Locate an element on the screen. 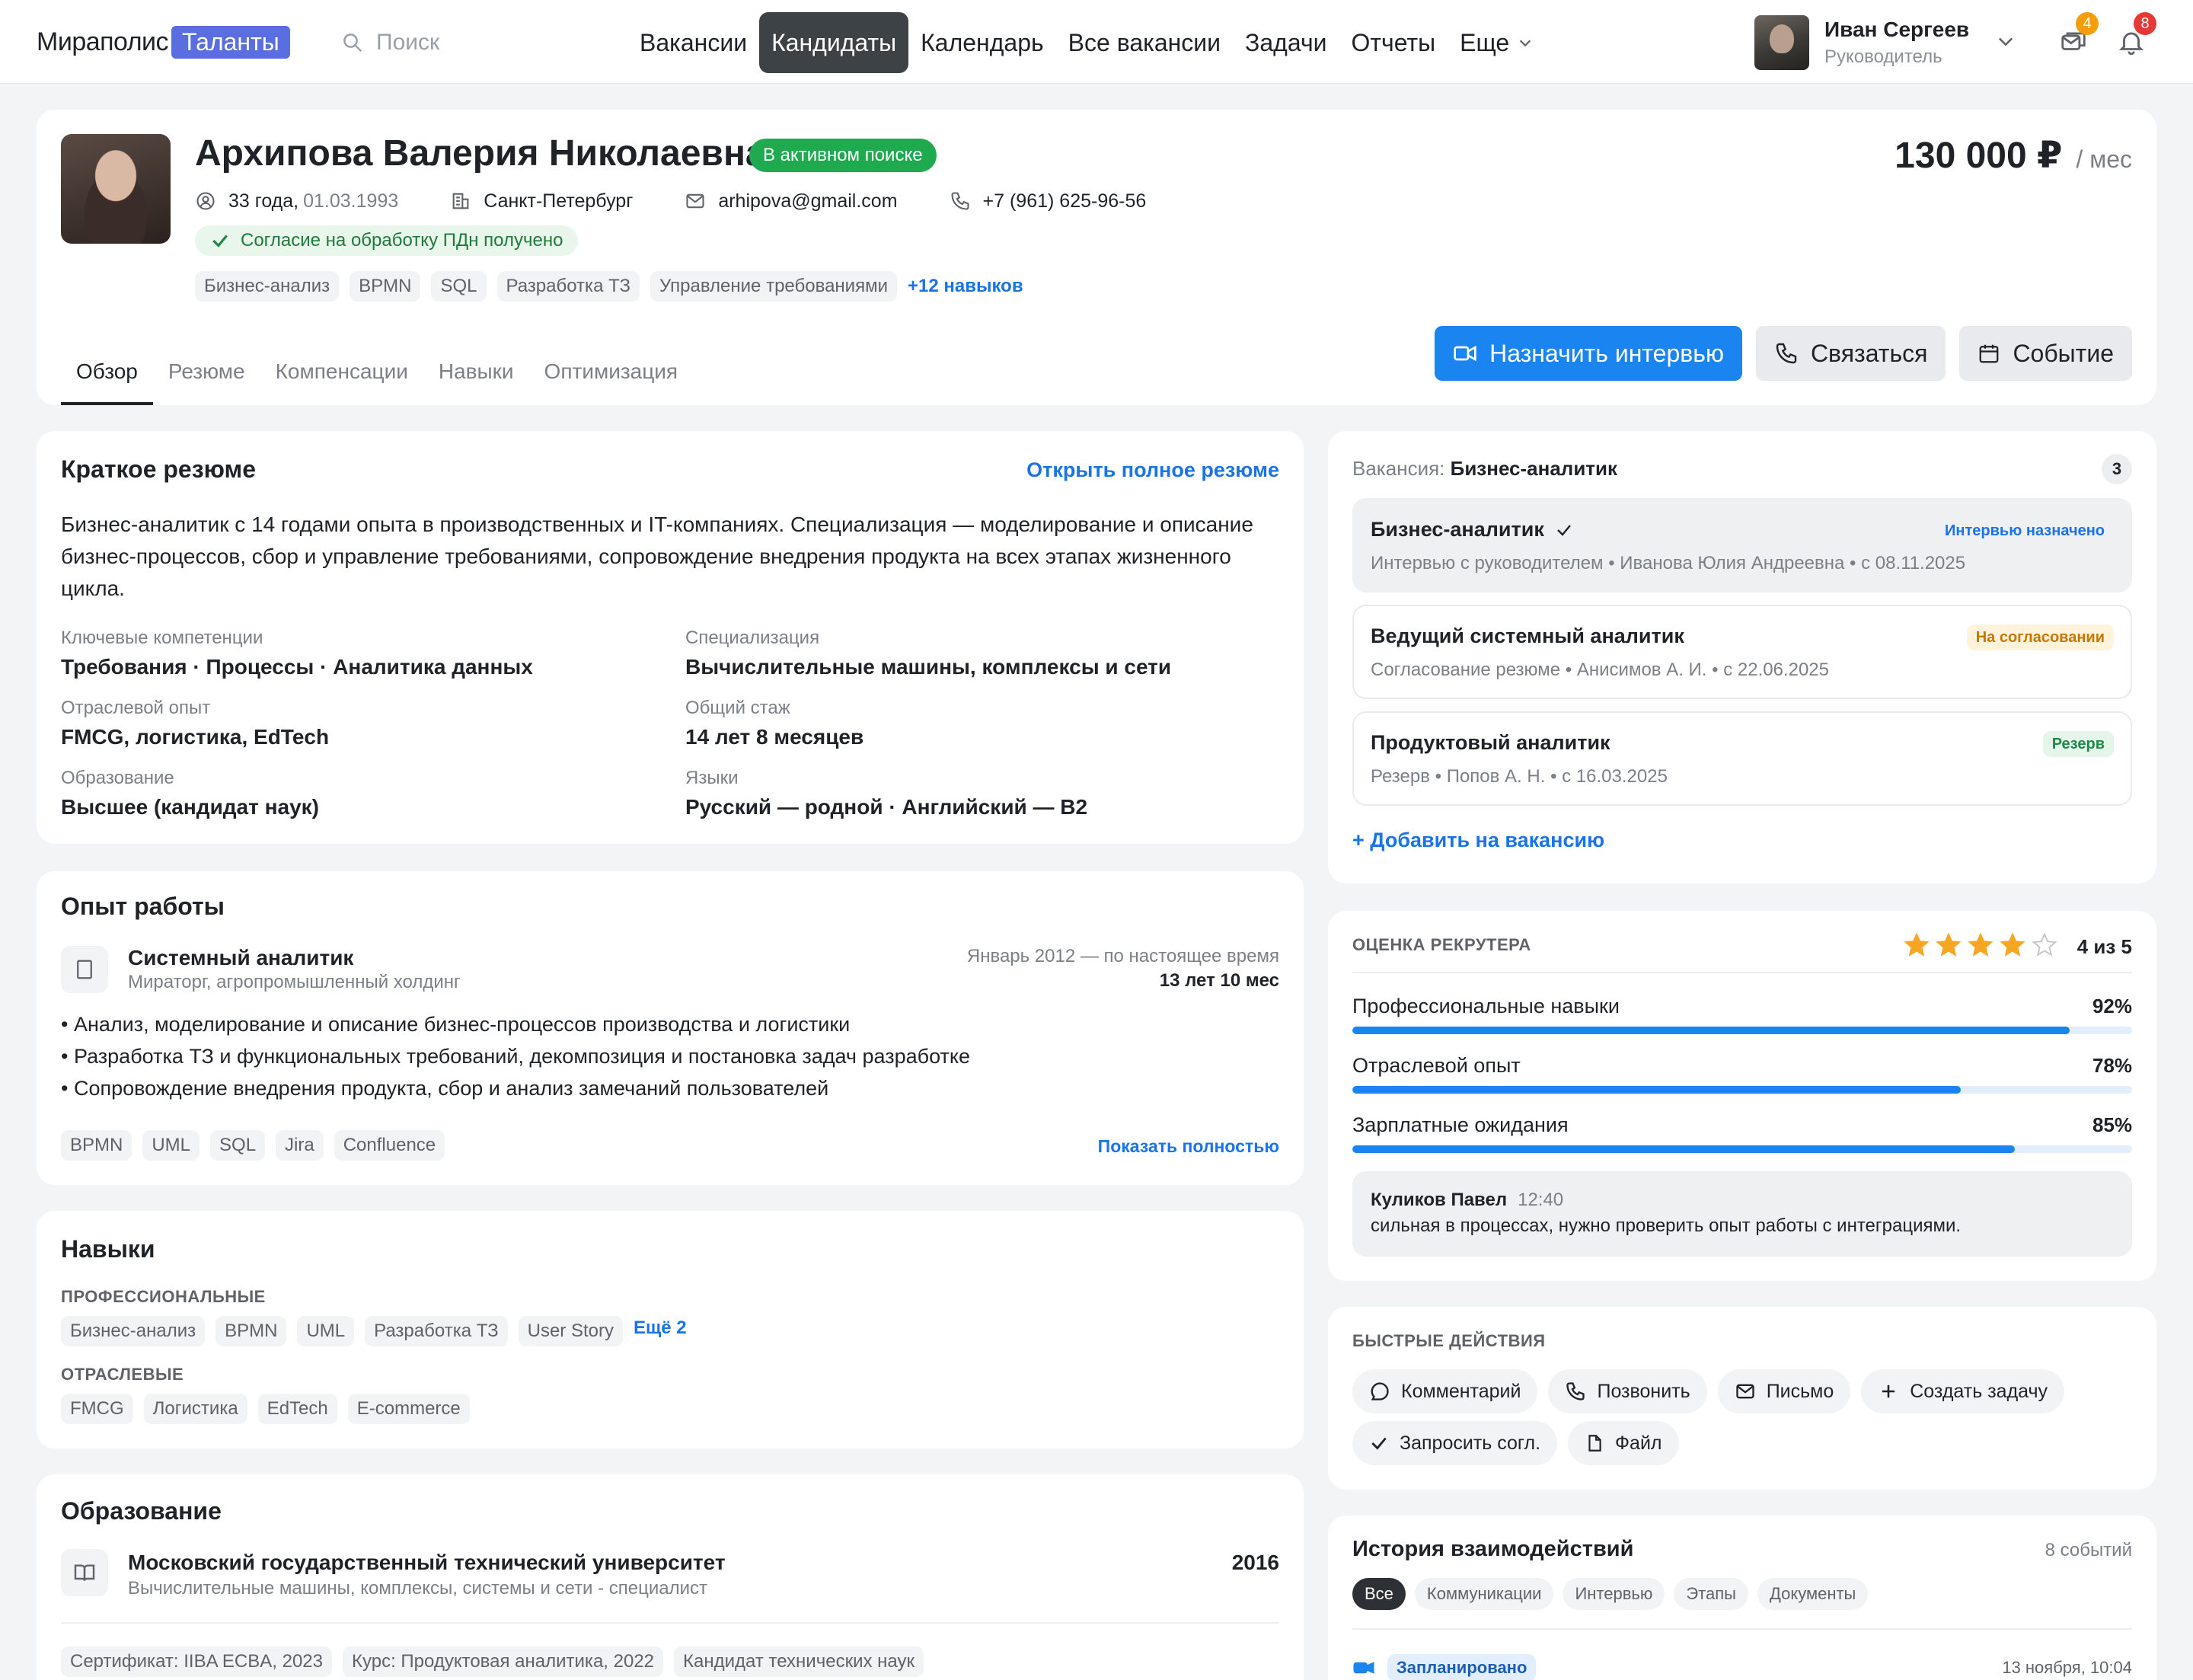 Image resolution: width=2193 pixels, height=1680 pixels. nav-candidates: Кандидаты is located at coordinates (834, 42).